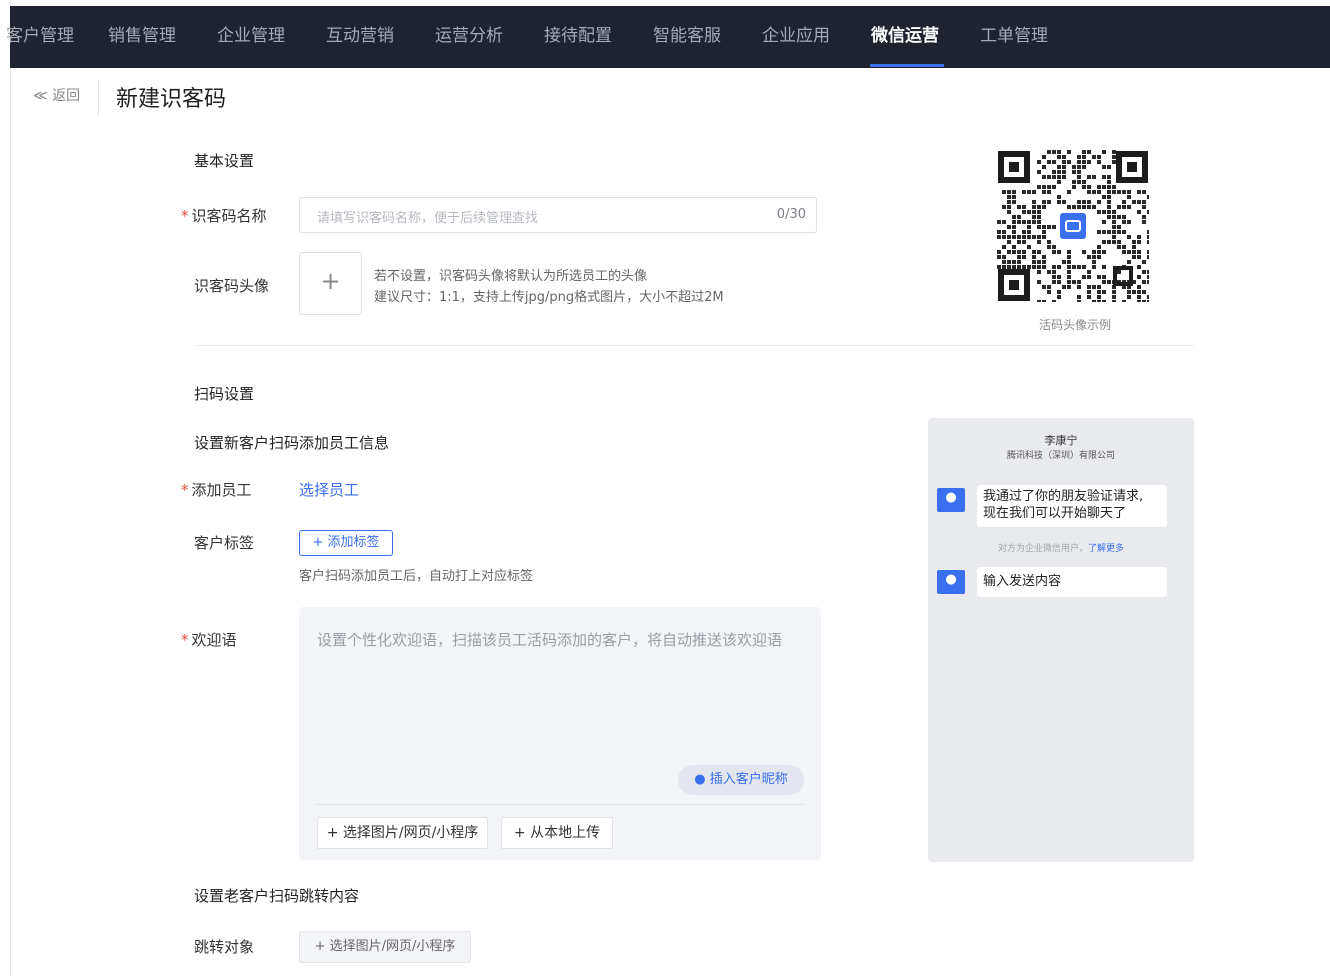  What do you see at coordinates (56, 95) in the screenshot?
I see `back-link: ≪ 返回` at bounding box center [56, 95].